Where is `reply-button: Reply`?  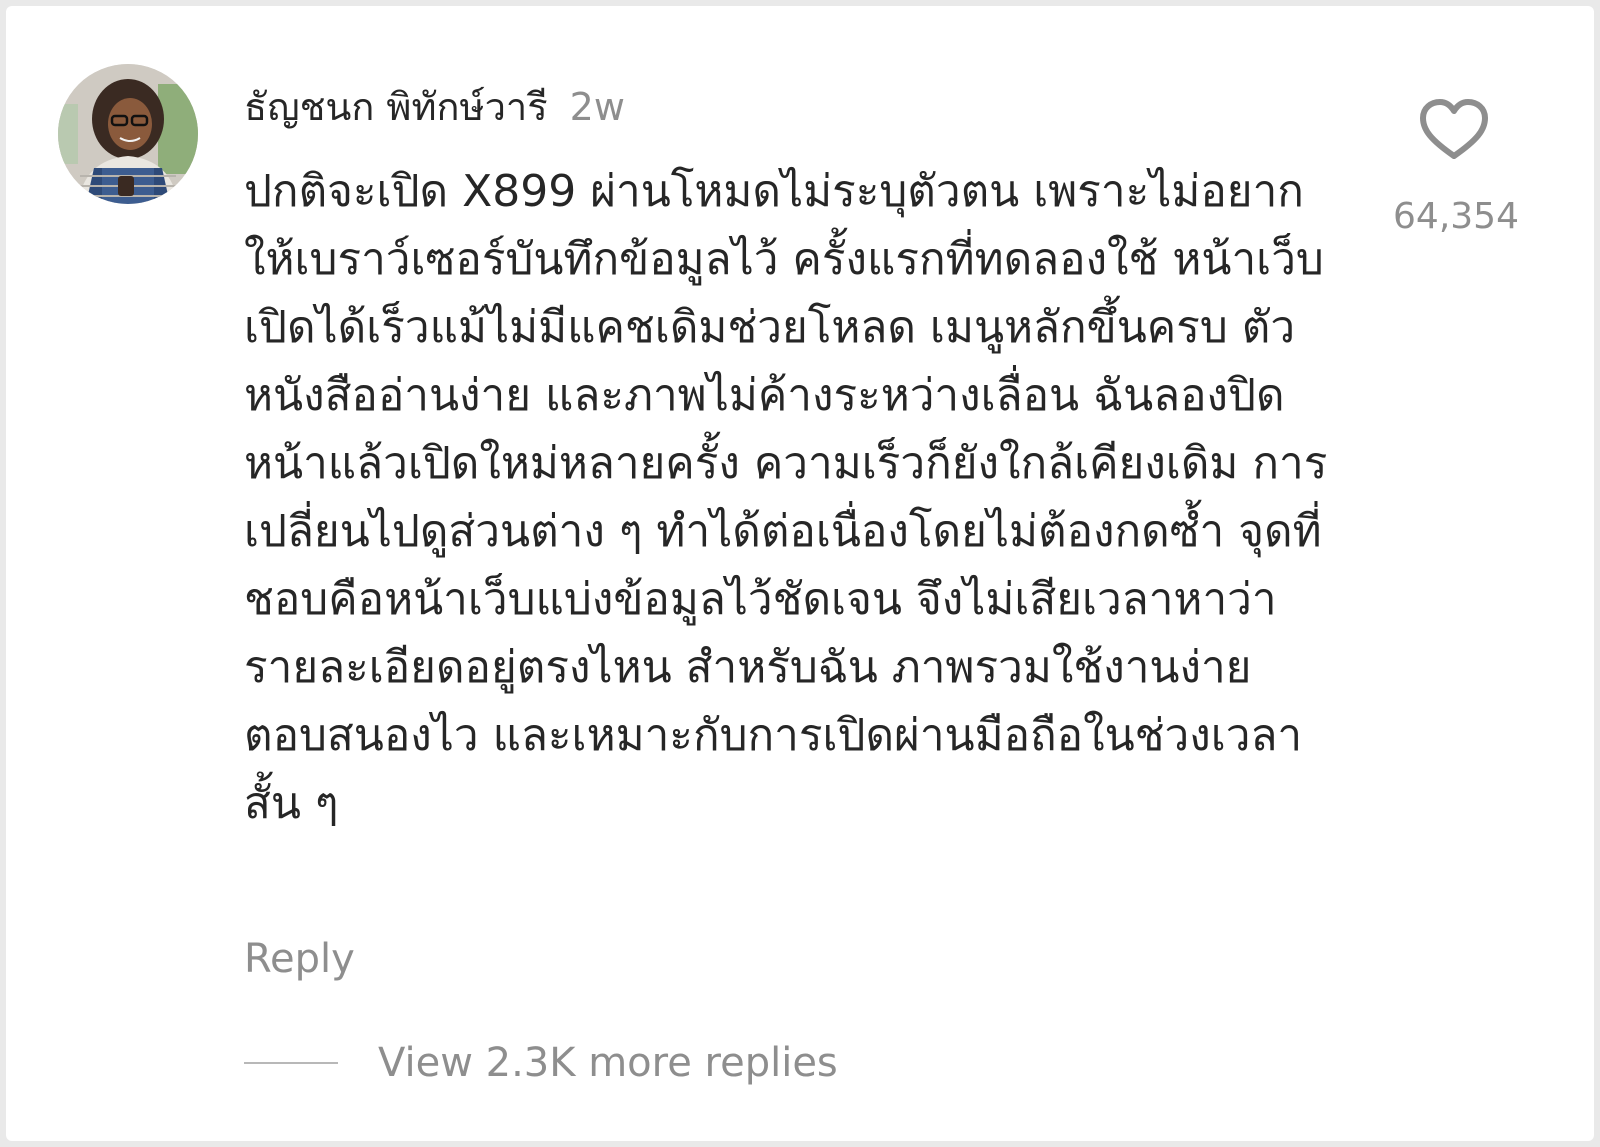
reply-button: Reply is located at coordinates (299, 959).